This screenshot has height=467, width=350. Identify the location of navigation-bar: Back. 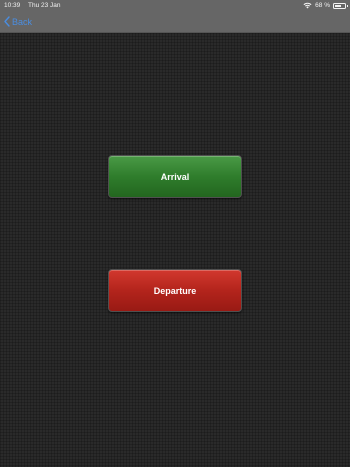
(175, 22).